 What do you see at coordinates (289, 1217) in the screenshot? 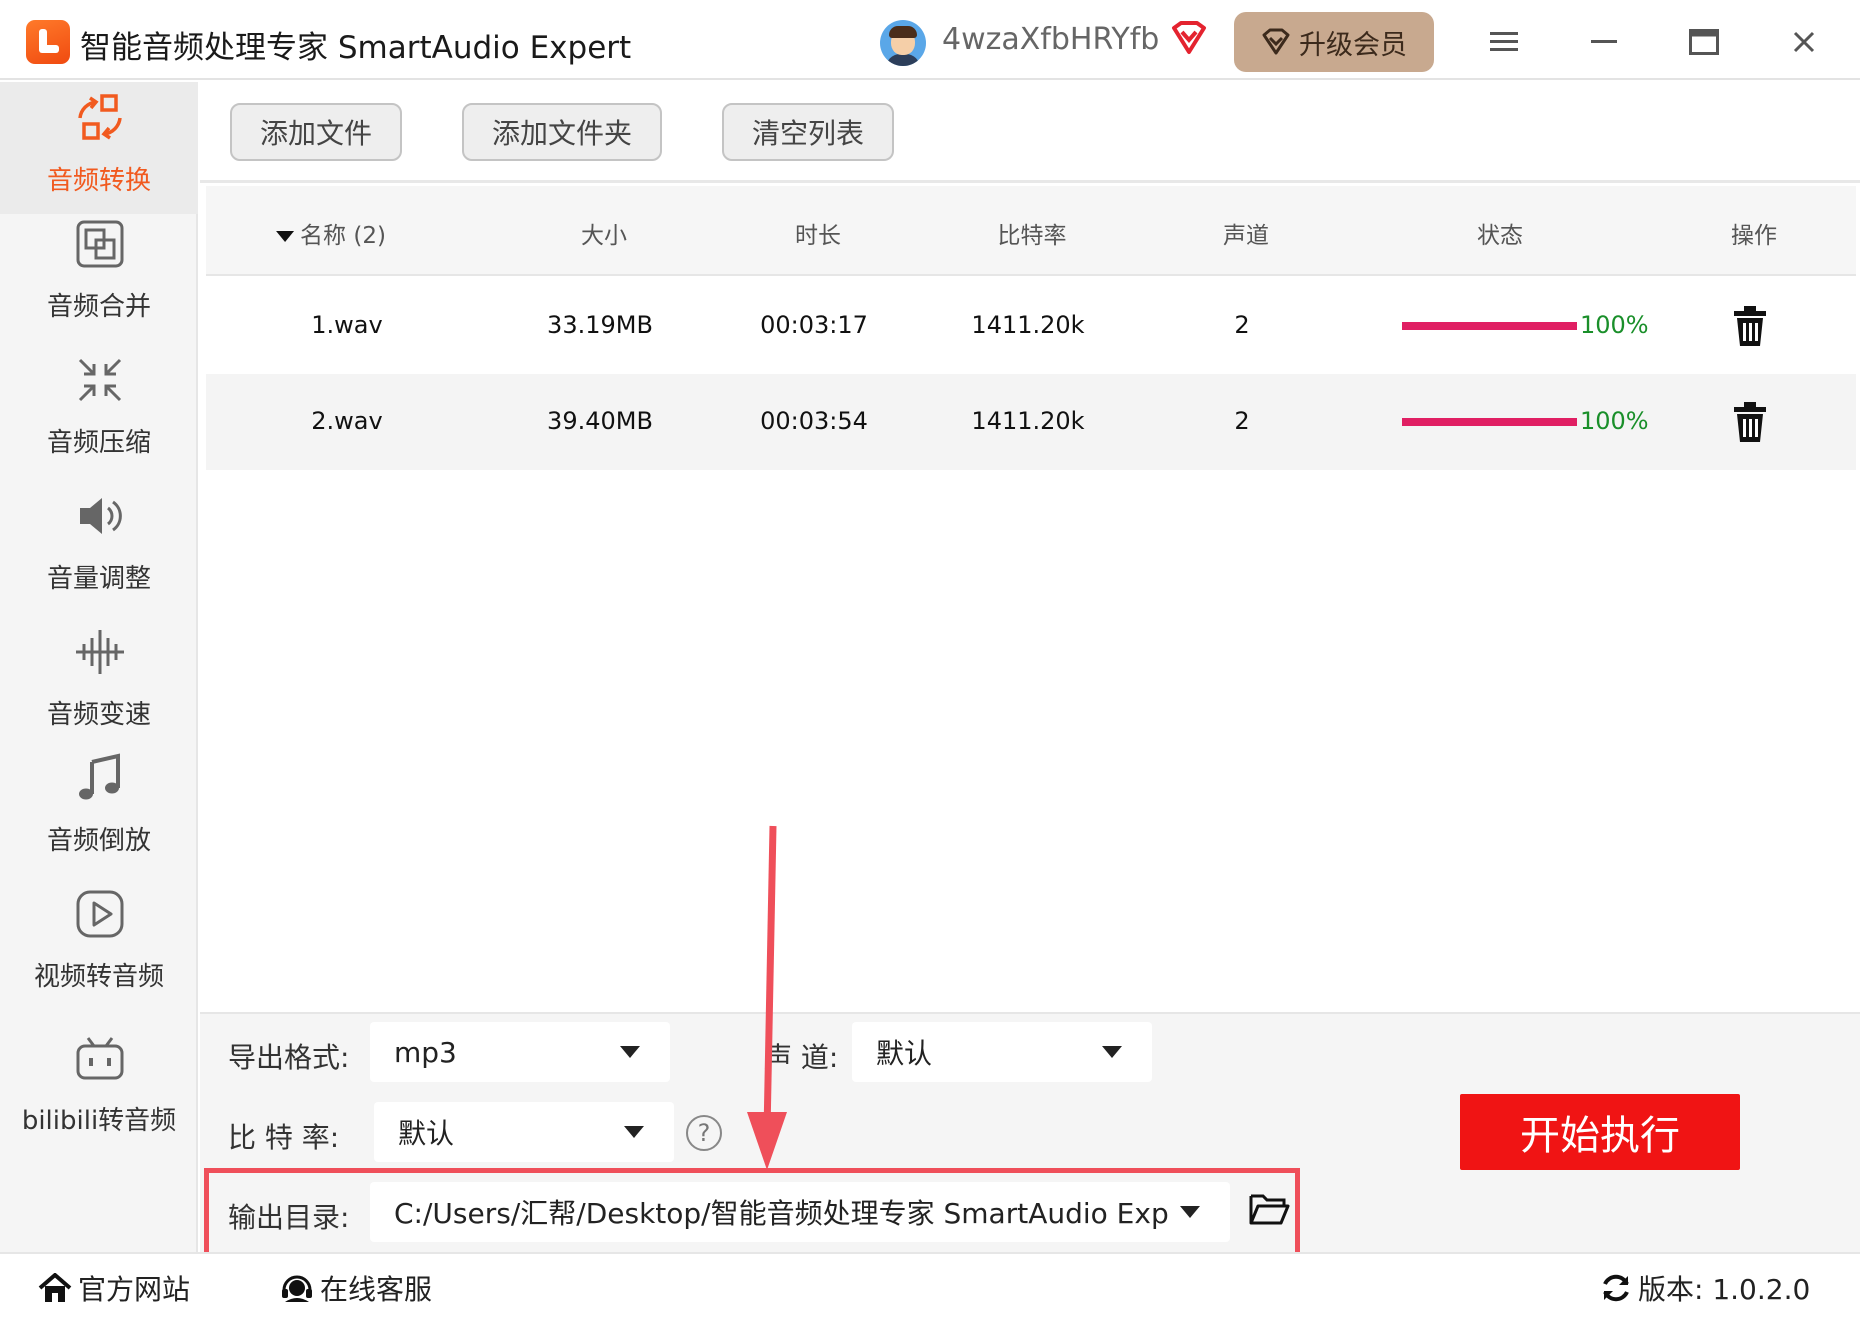
I see `output-dir-label: 输出目录:` at bounding box center [289, 1217].